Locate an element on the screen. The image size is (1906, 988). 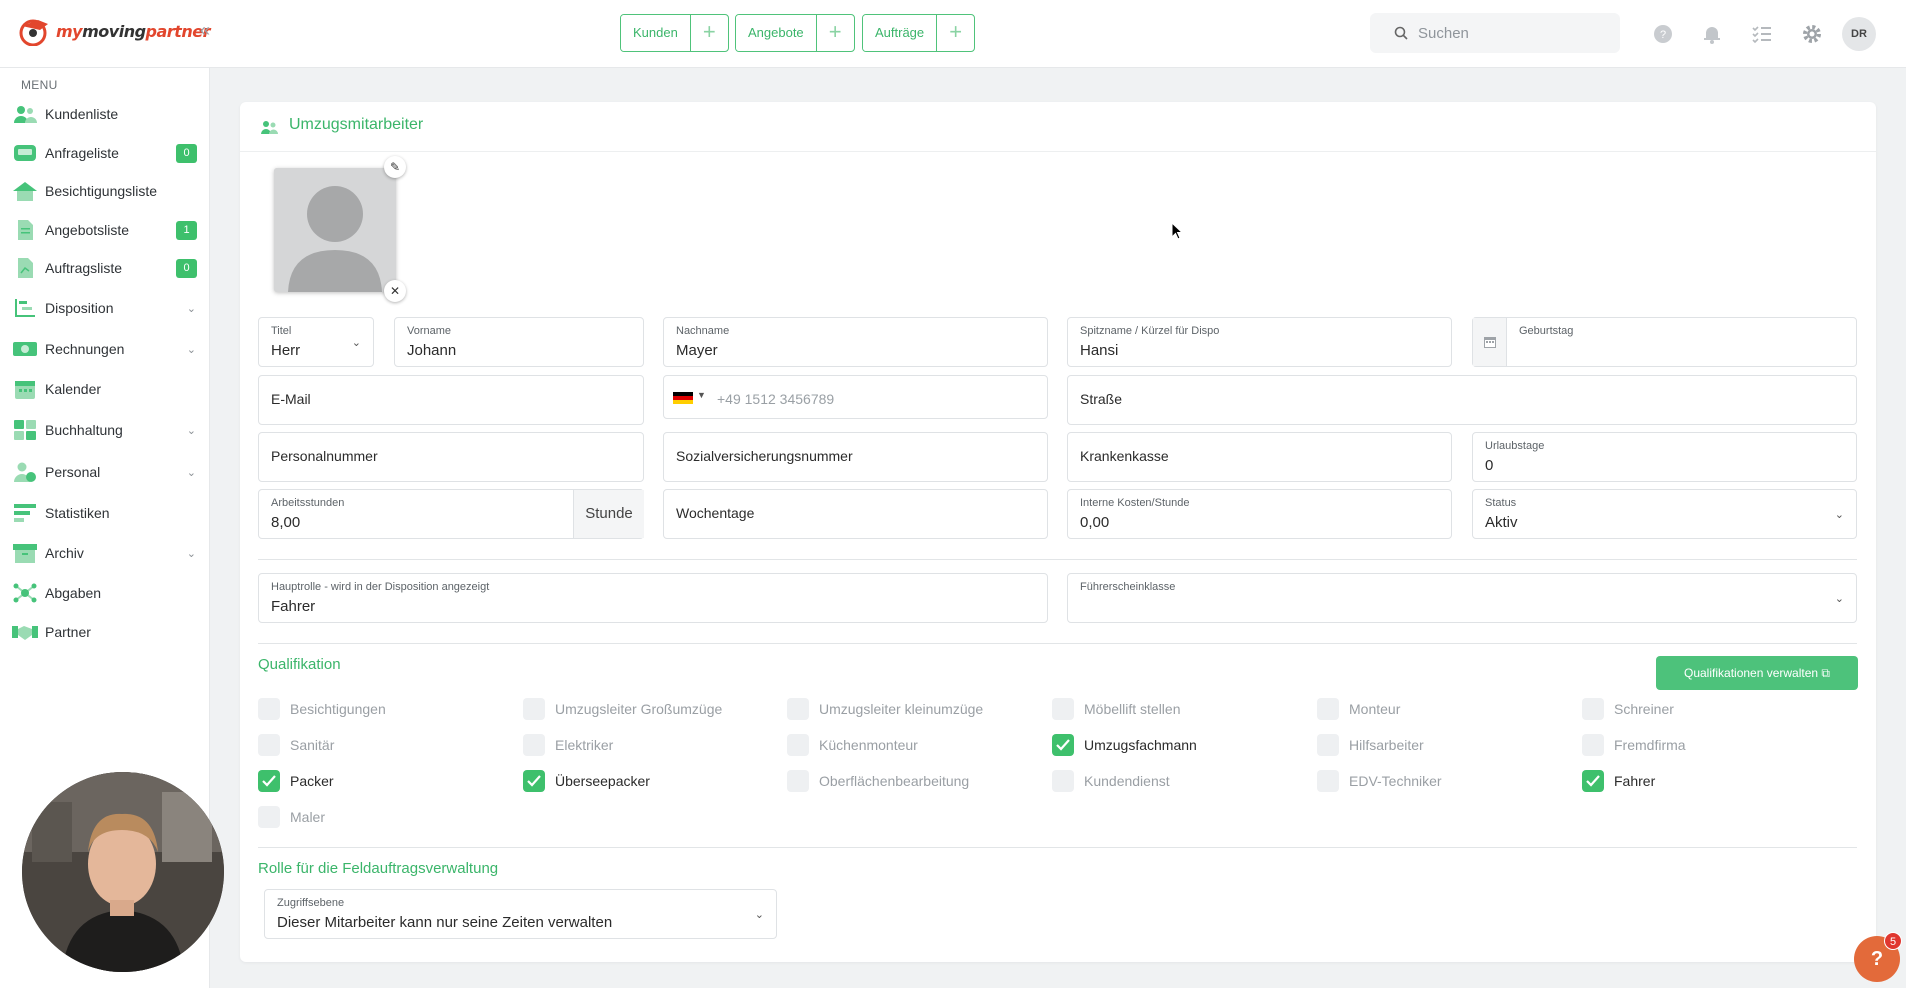
nachname-label: Nachname is located at coordinates (703, 331).